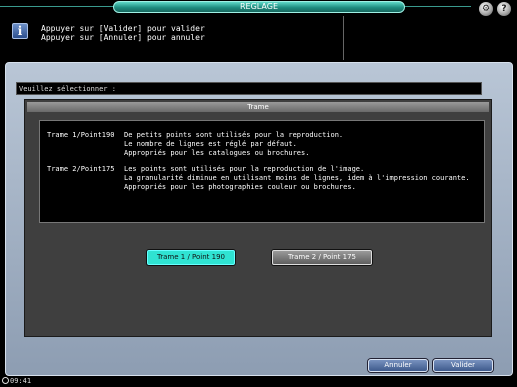 The image size is (517, 387). I want to click on clock-icon, so click(5, 380).